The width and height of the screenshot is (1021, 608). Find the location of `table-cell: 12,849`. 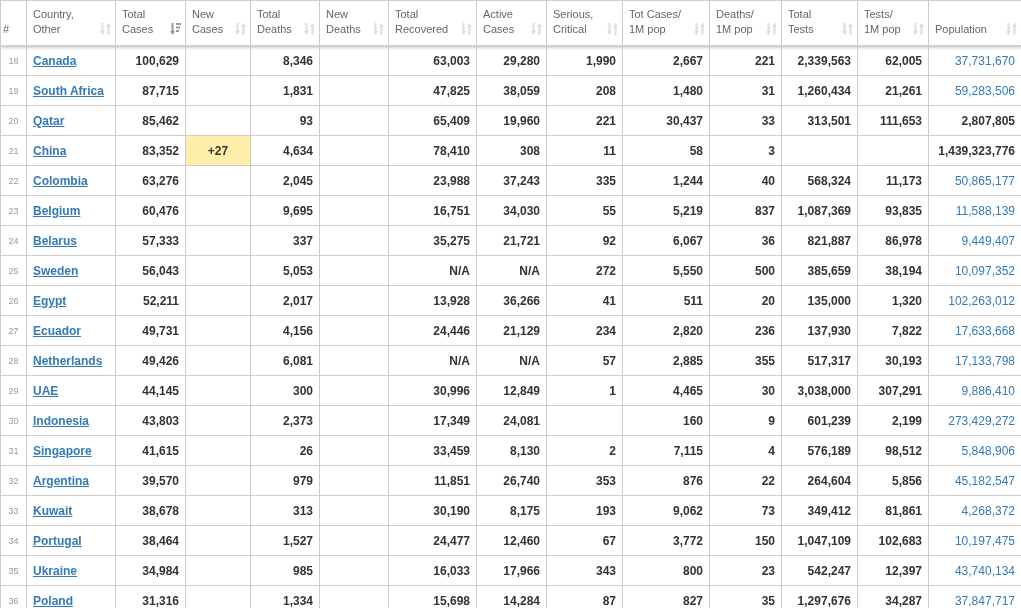

table-cell: 12,849 is located at coordinates (511, 390).